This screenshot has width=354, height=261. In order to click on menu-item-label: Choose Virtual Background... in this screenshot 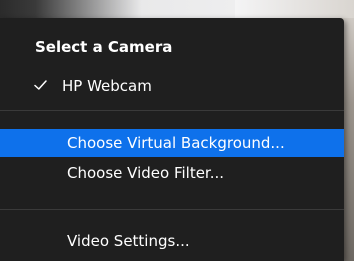, I will do `click(176, 143)`.